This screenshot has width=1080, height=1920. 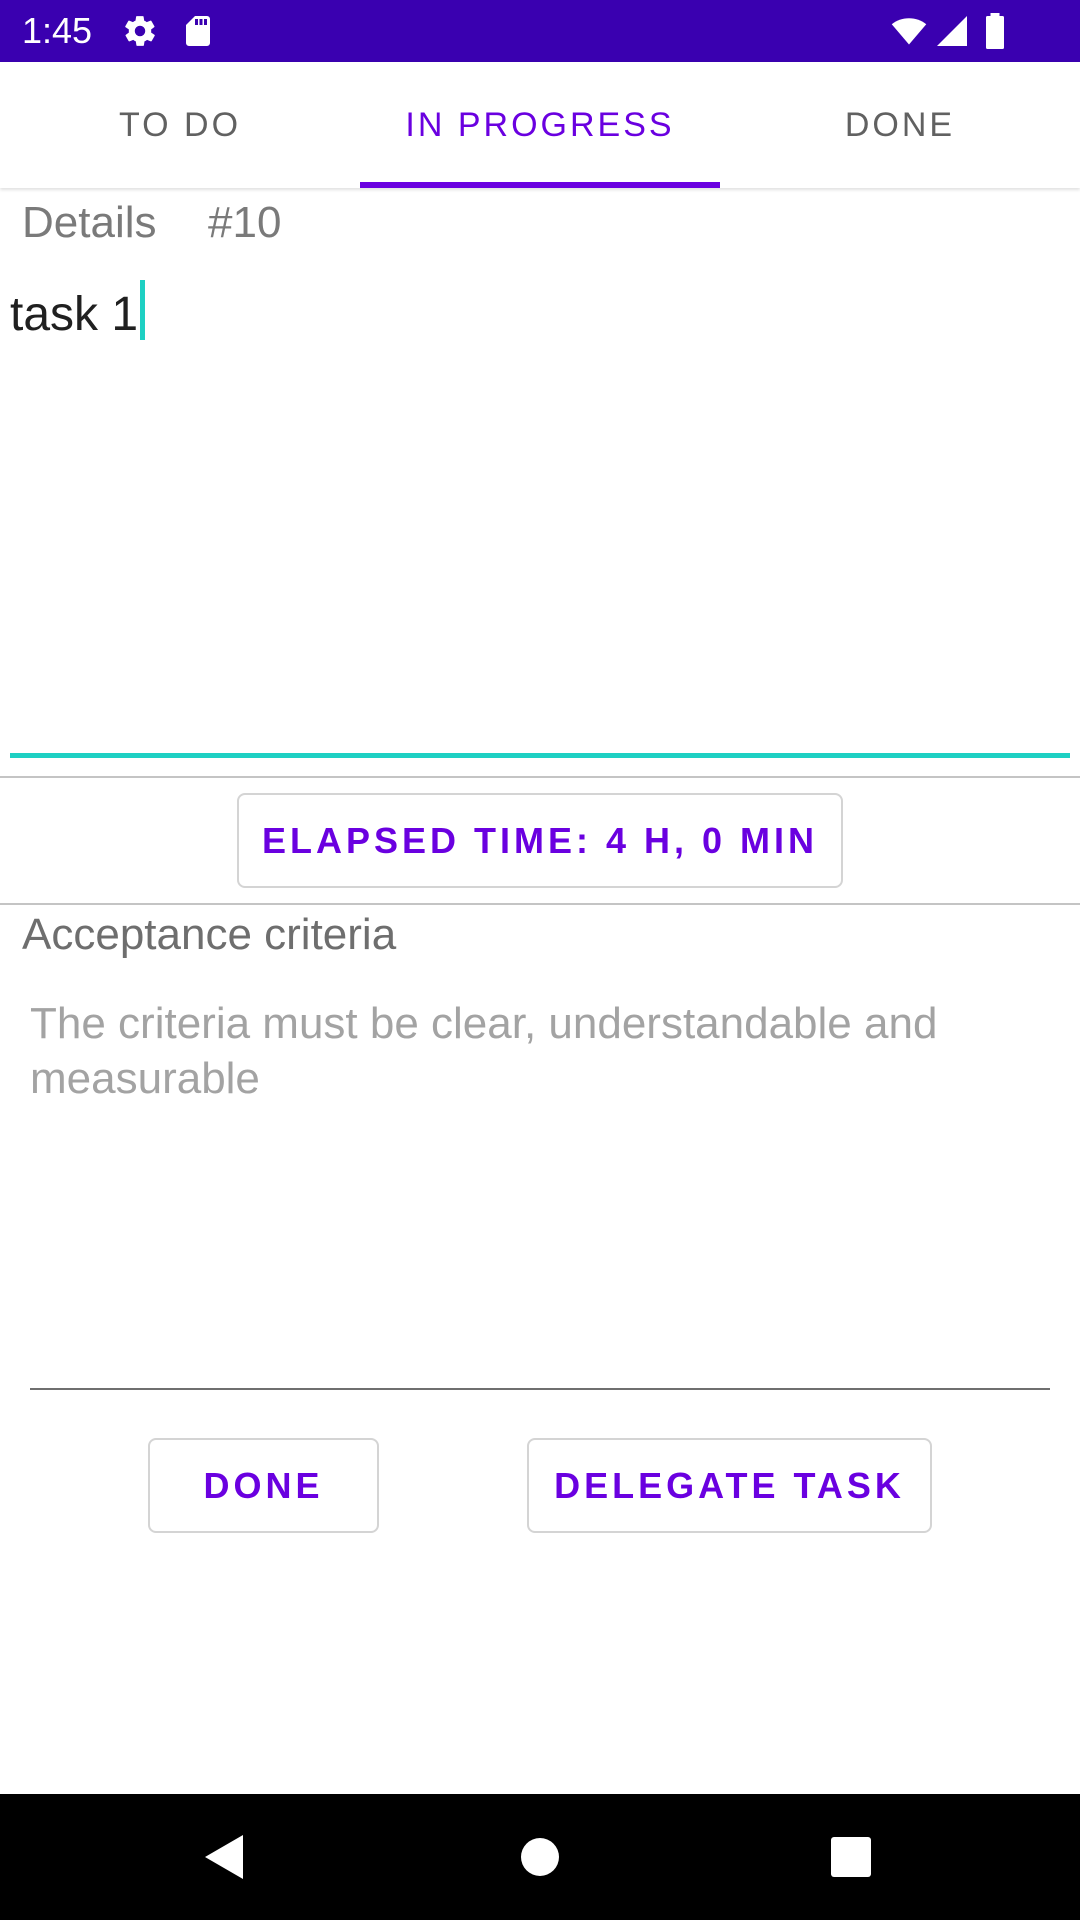 What do you see at coordinates (57, 30) in the screenshot?
I see `status-time: 1:45` at bounding box center [57, 30].